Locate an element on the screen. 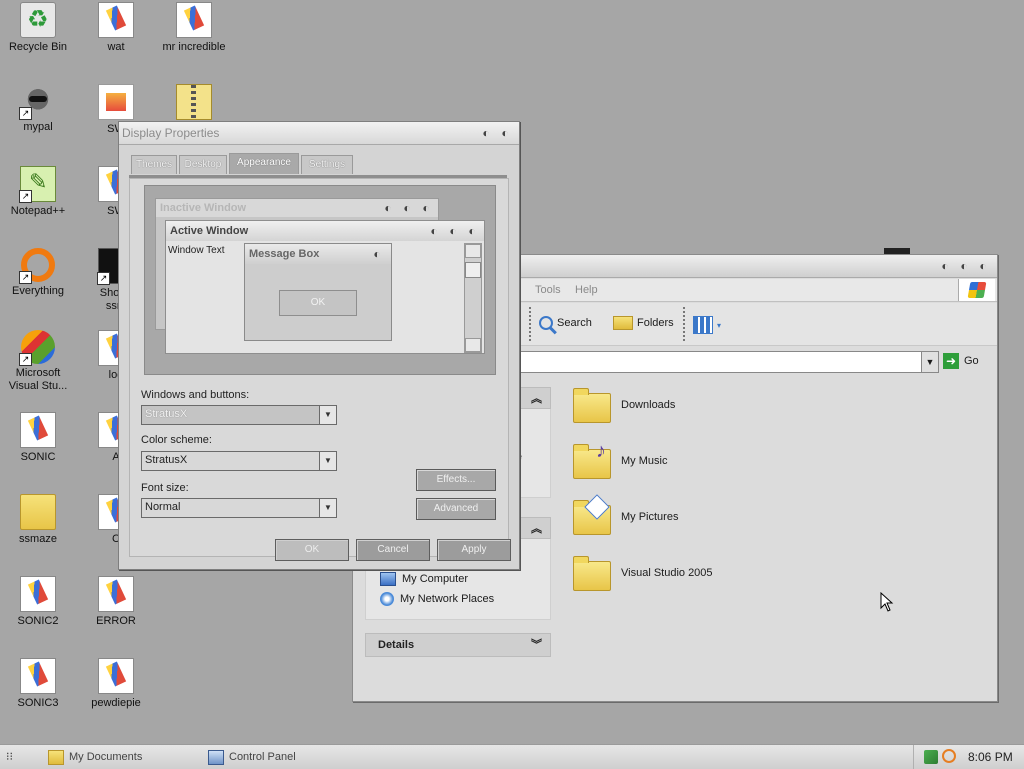 The width and height of the screenshot is (1024, 769). folder-label: Visual Studio 2005 is located at coordinates (667, 573).